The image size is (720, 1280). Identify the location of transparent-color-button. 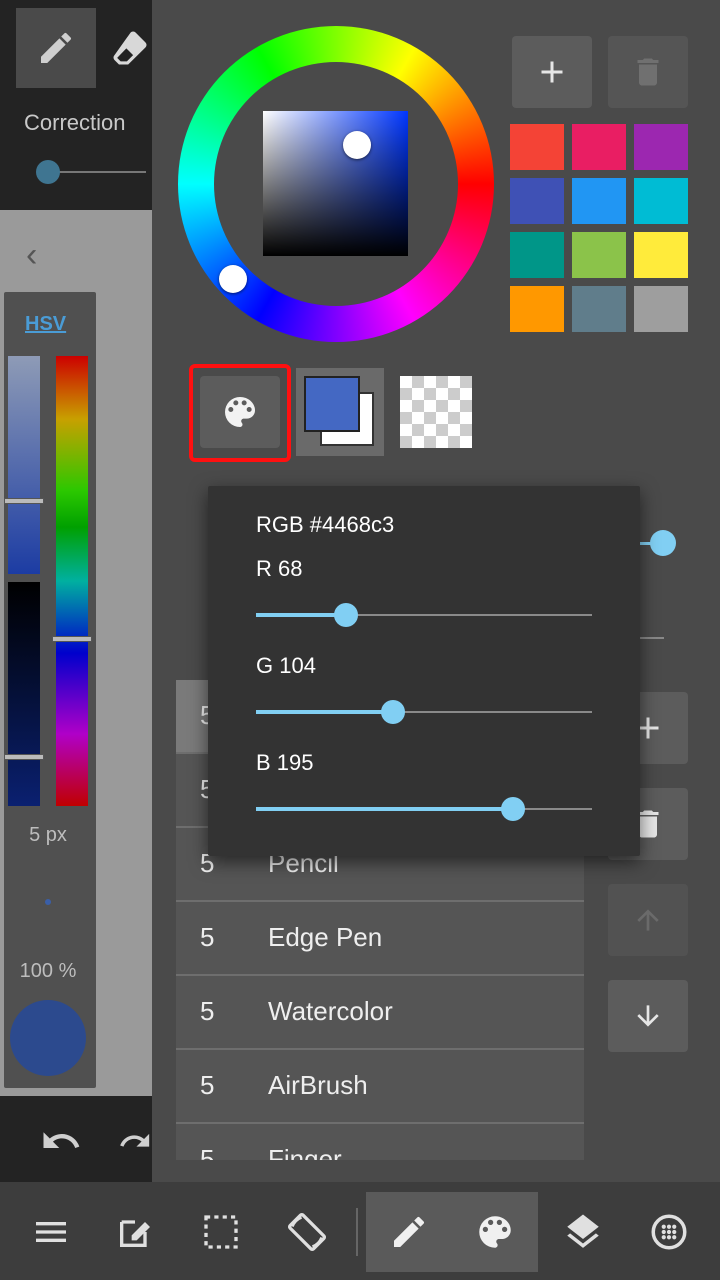
(436, 412).